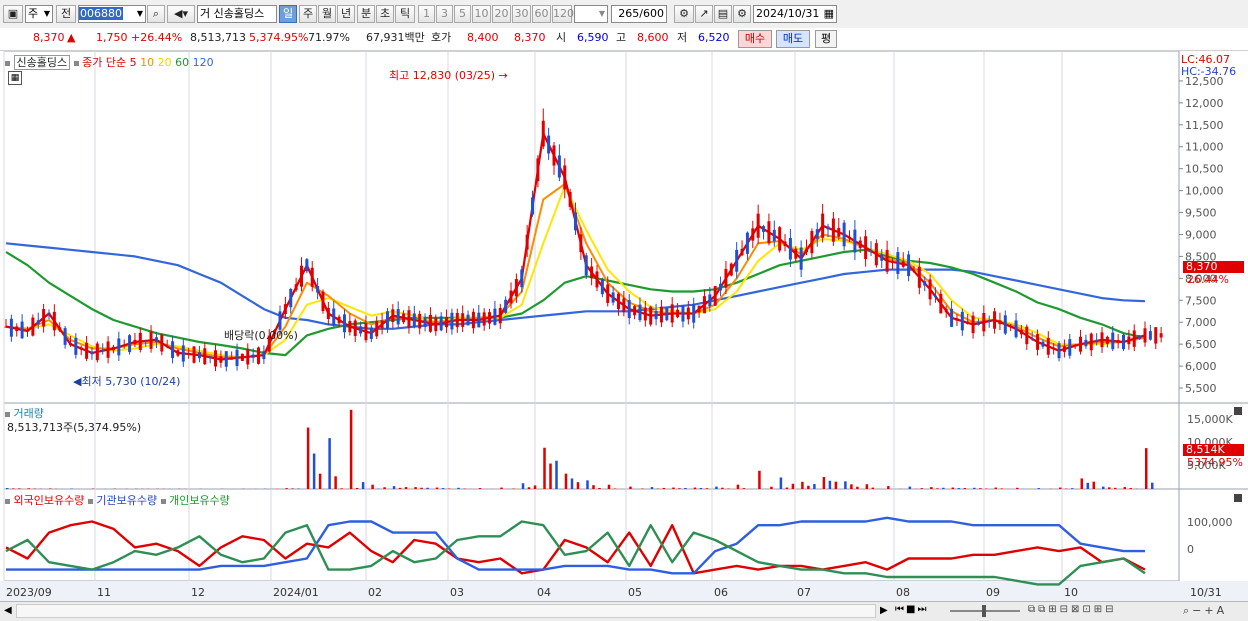  What do you see at coordinates (563, 14) in the screenshot?
I see `interval-120-button: 120` at bounding box center [563, 14].